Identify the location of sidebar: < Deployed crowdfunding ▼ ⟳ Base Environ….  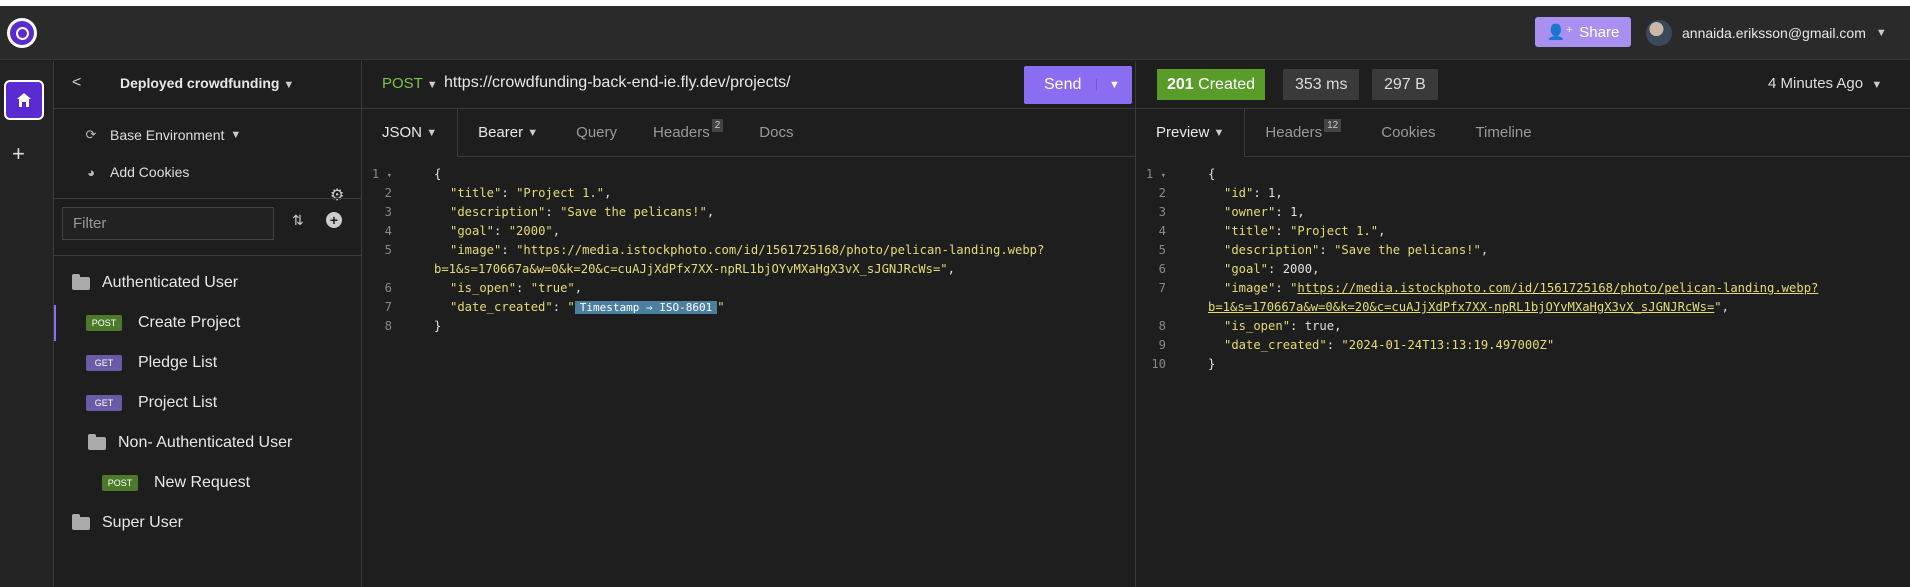
(208, 324).